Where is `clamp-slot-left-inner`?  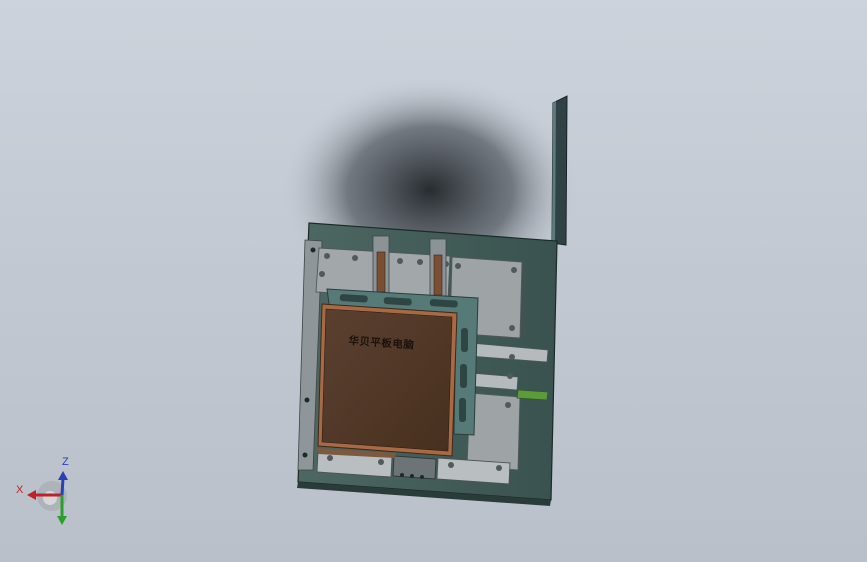 clamp-slot-left-inner is located at coordinates (381, 272).